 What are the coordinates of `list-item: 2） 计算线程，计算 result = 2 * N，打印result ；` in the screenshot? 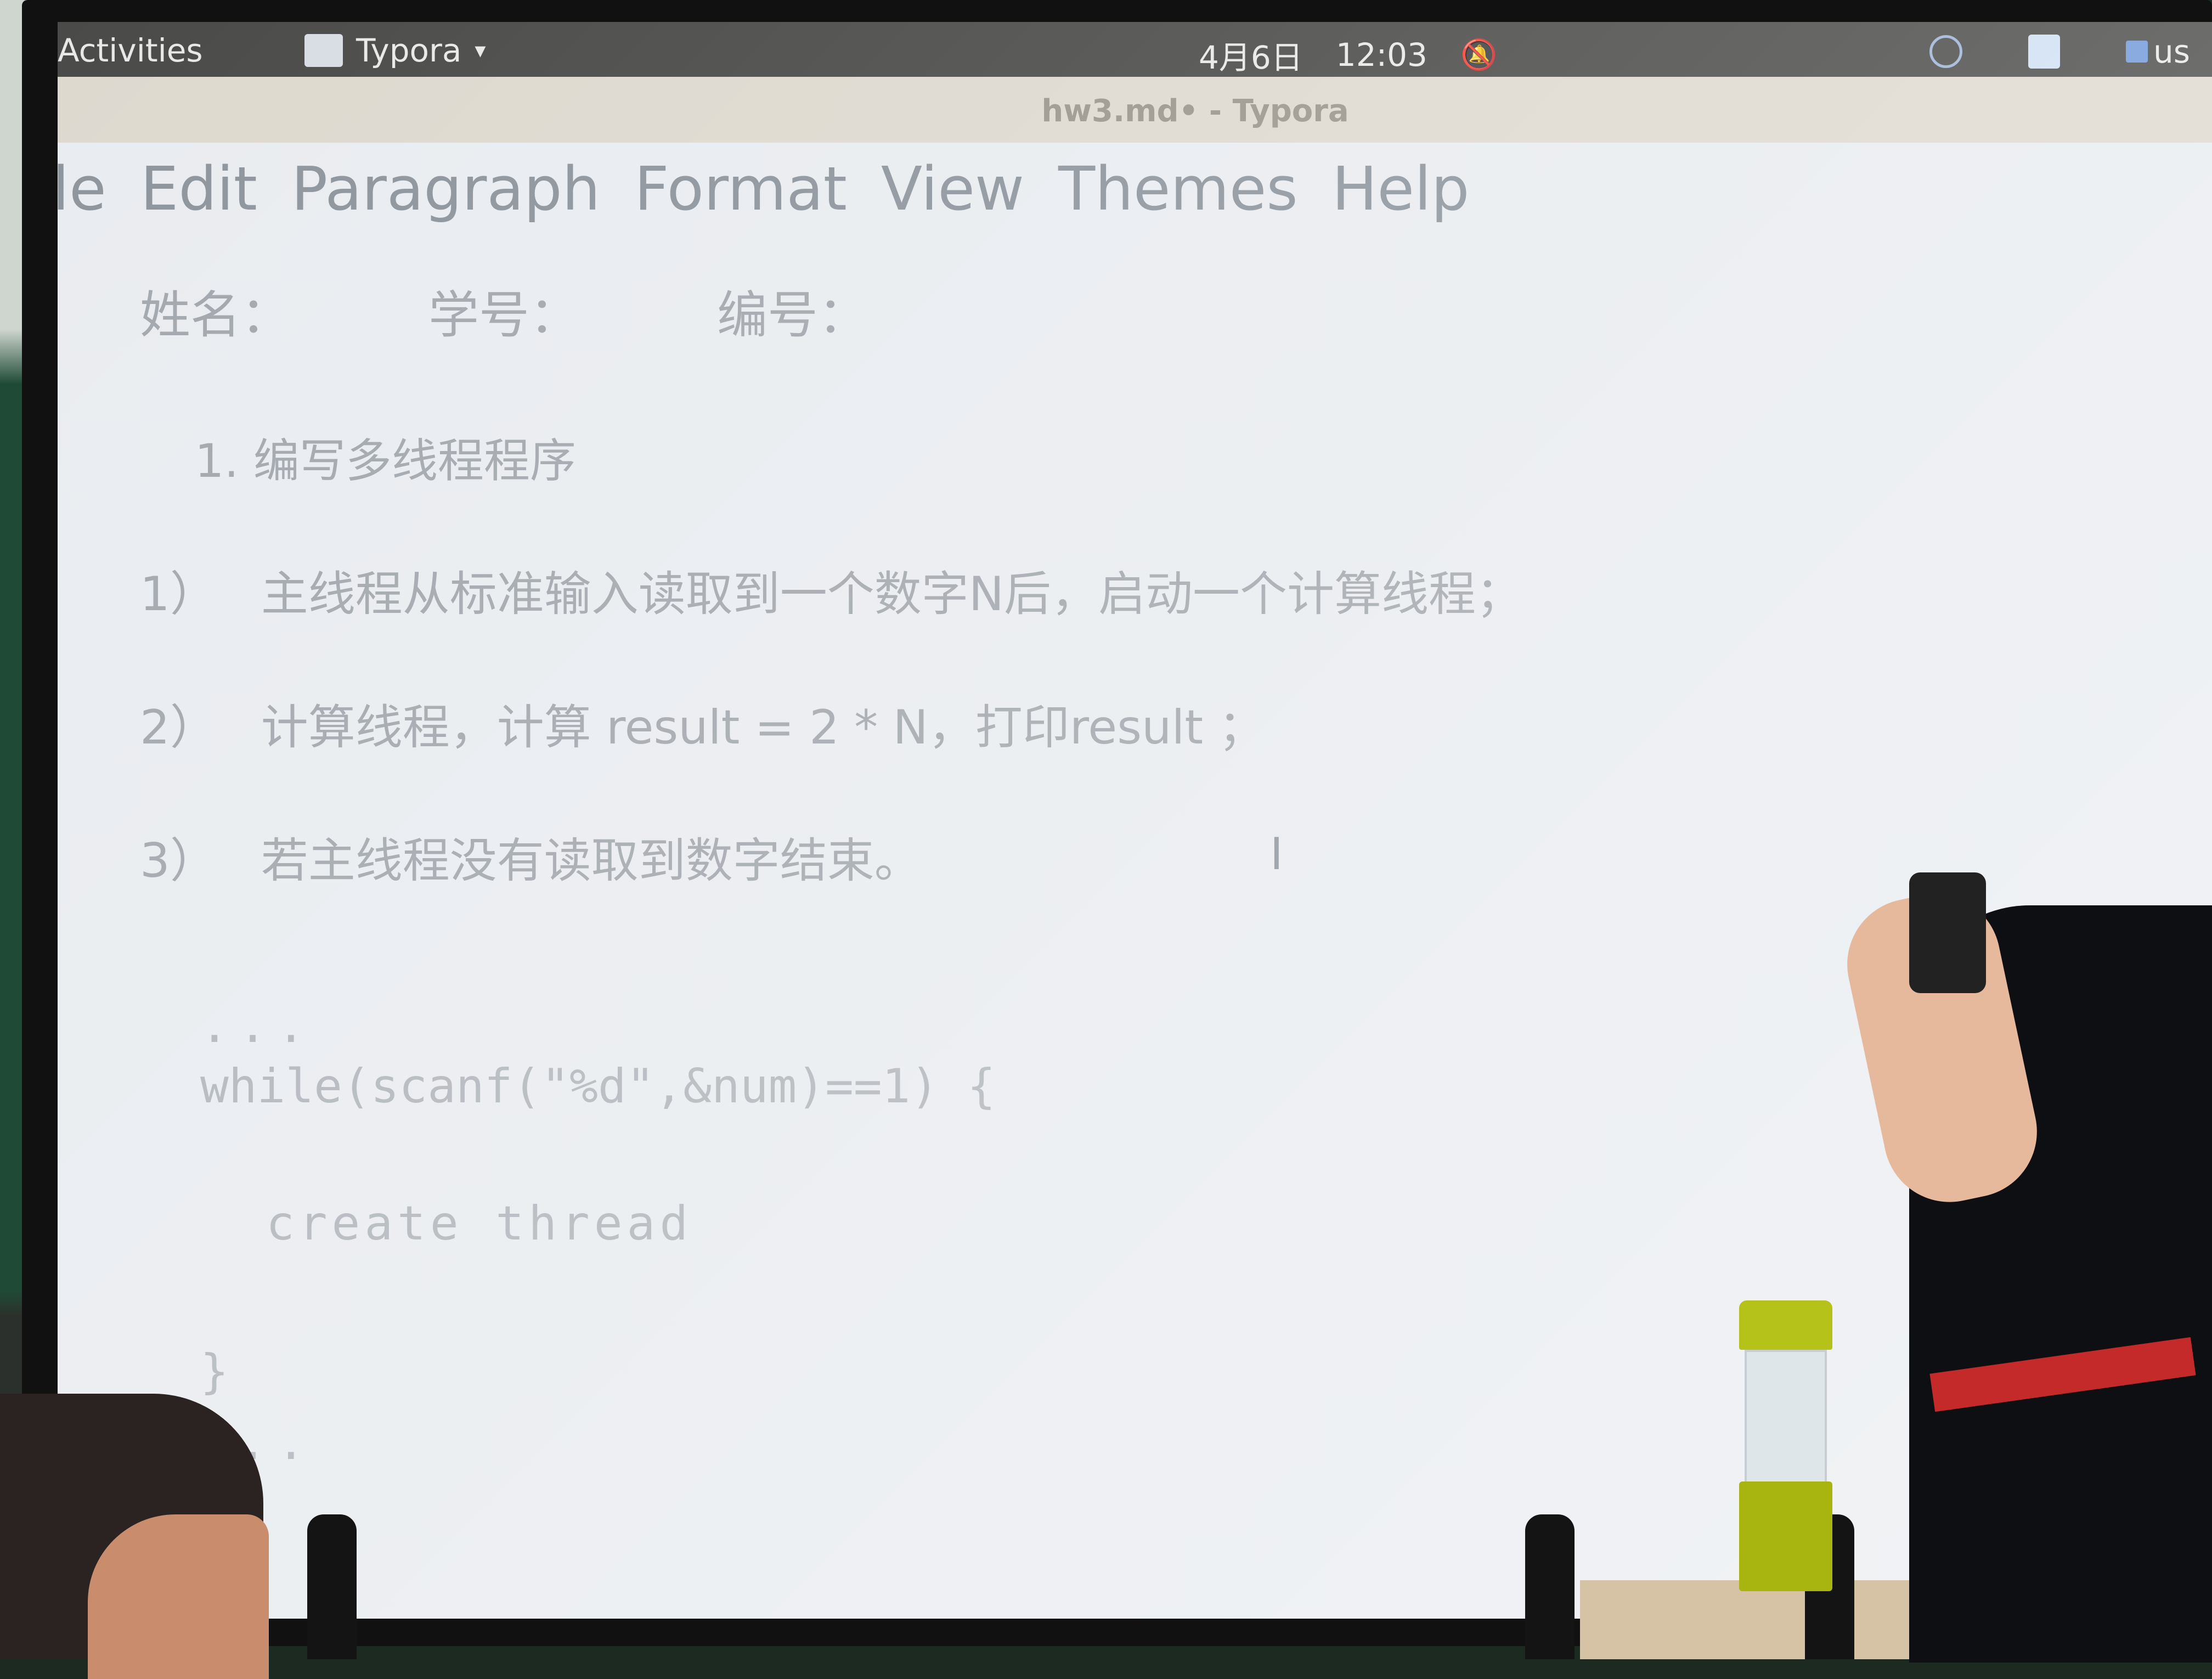 It's located at (1128, 723).